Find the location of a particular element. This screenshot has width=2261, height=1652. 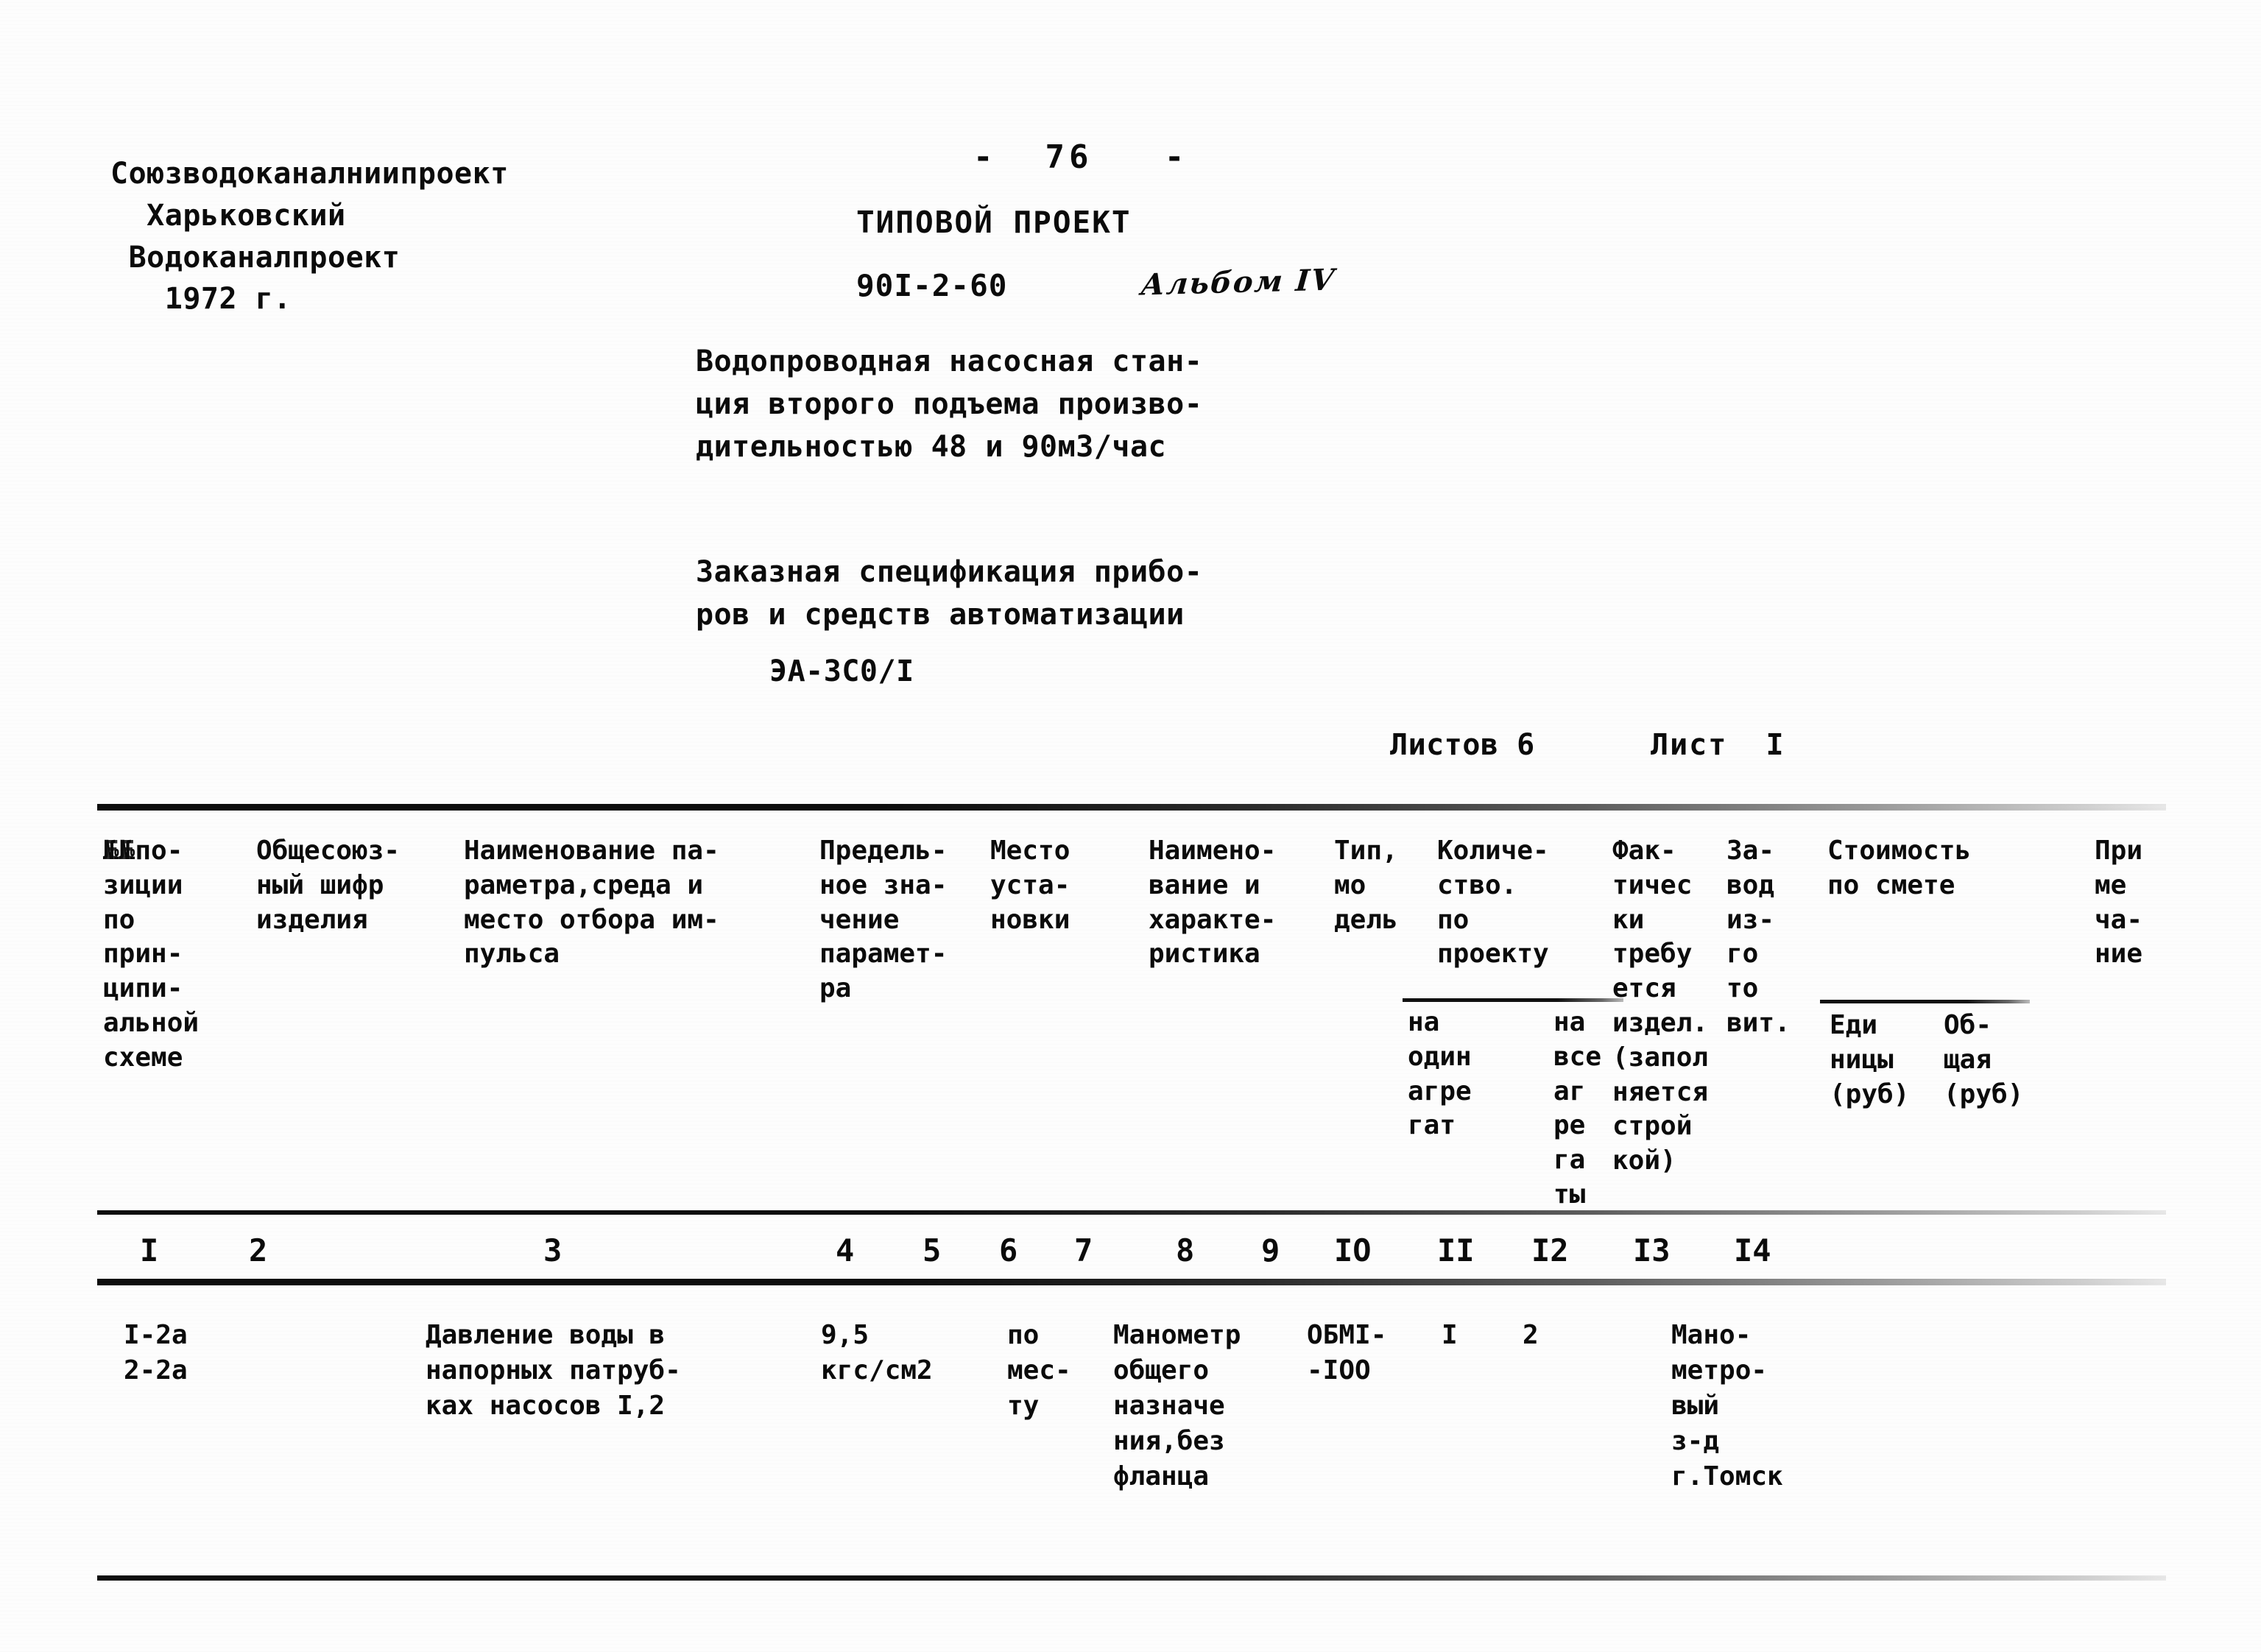

column-header-quantity-all-units: на все аг ре га ты is located at coordinates (1577, 1108).